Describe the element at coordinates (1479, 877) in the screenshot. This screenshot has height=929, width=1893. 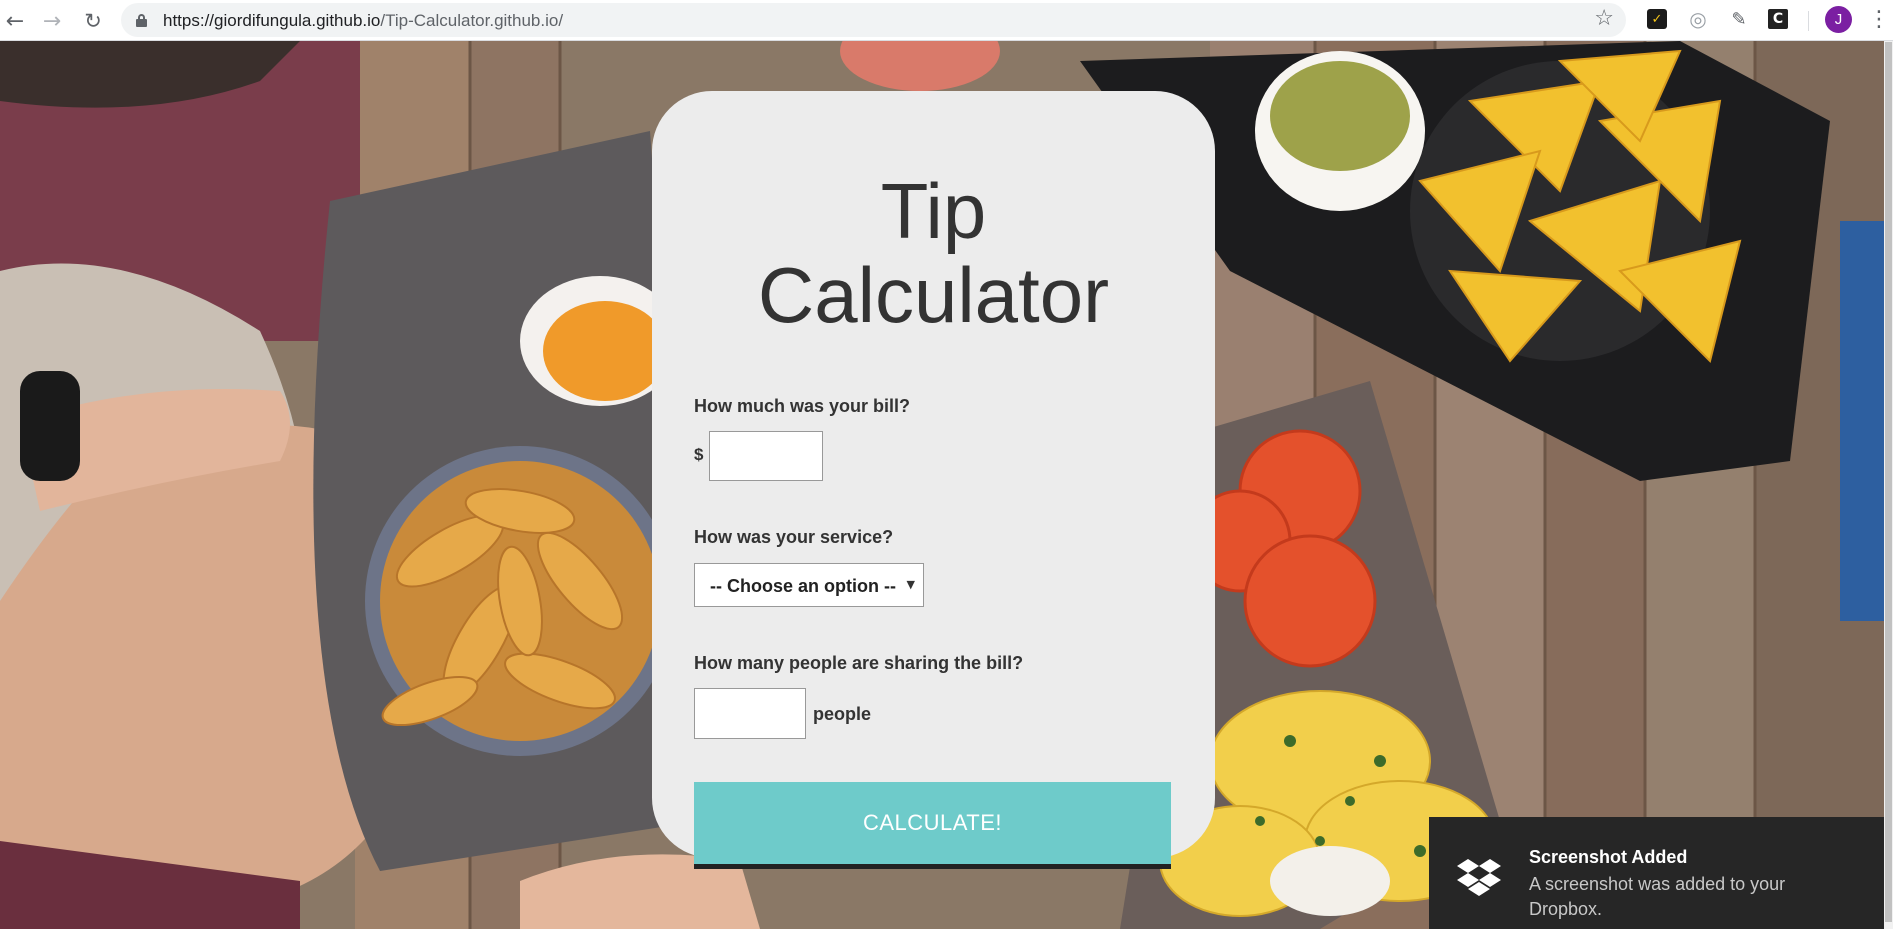
I see `dropbox-icon` at that location.